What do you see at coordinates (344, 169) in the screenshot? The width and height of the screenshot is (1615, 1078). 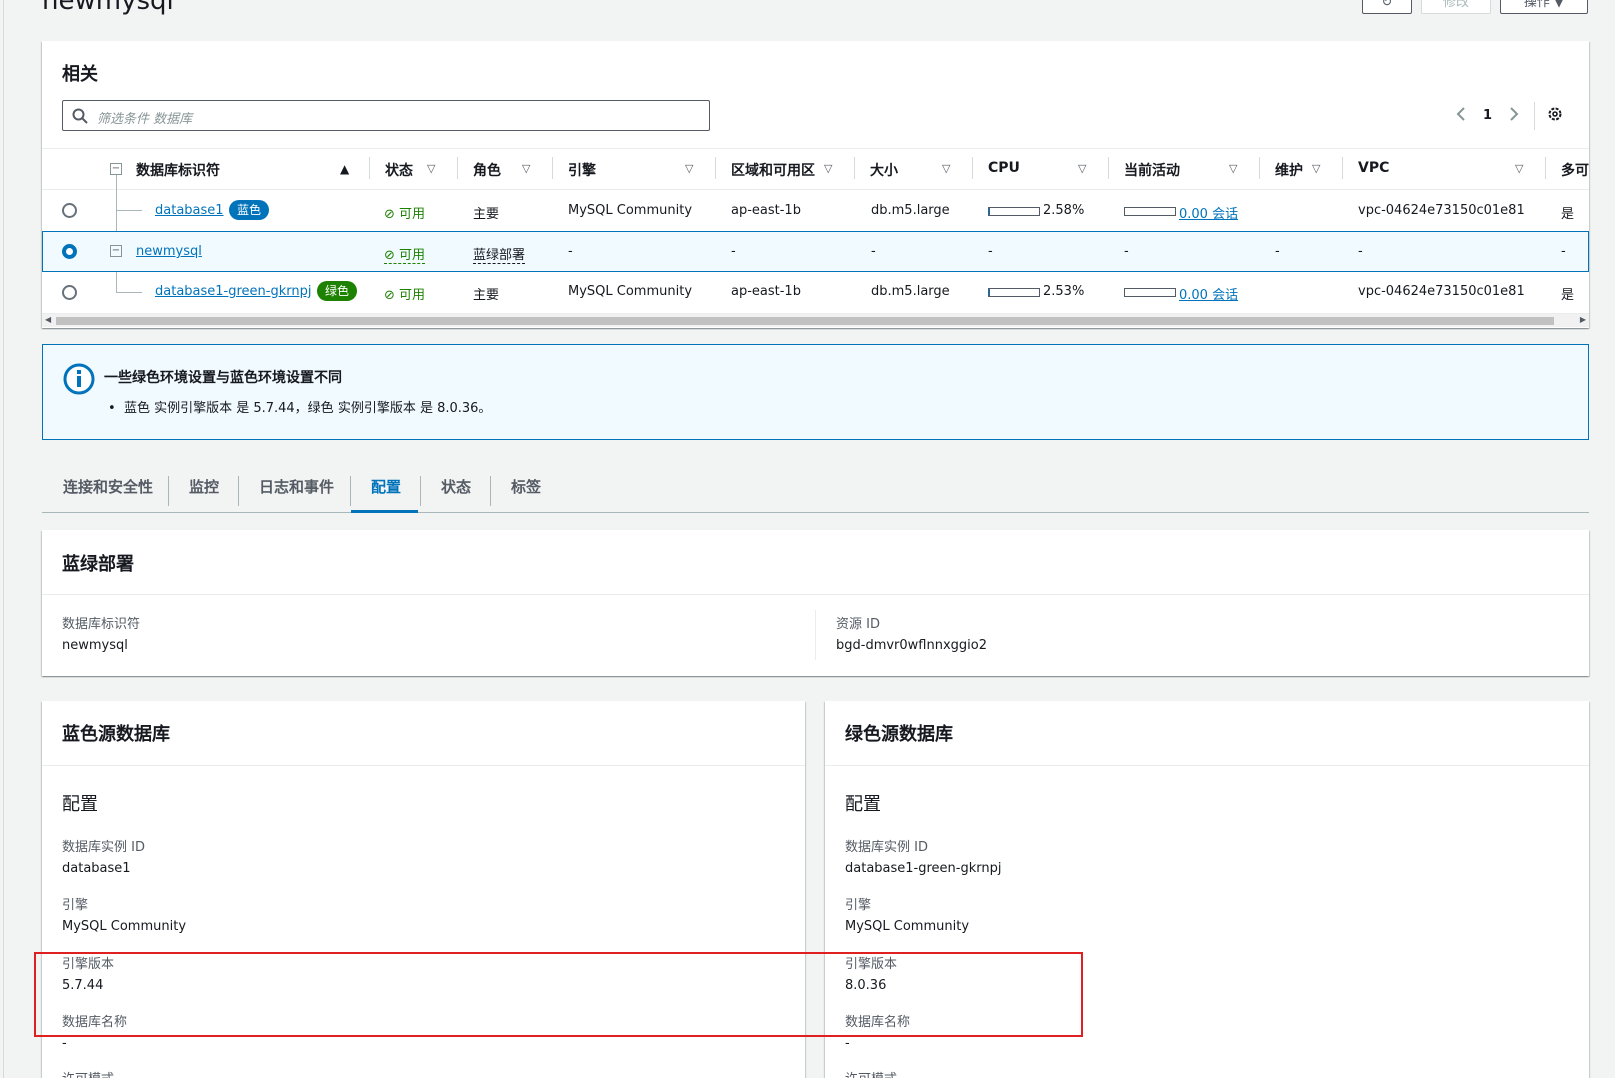 I see `sort-ascending-icon: ▲` at bounding box center [344, 169].